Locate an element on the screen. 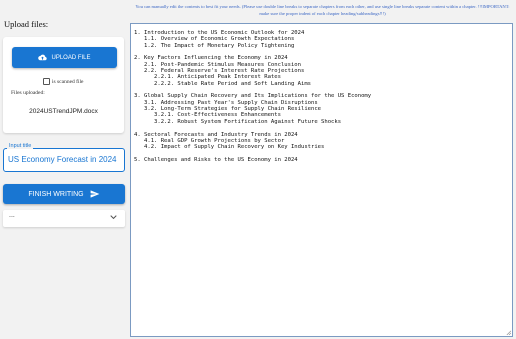  scanned-file-option: is scanned file is located at coordinates (63, 81).